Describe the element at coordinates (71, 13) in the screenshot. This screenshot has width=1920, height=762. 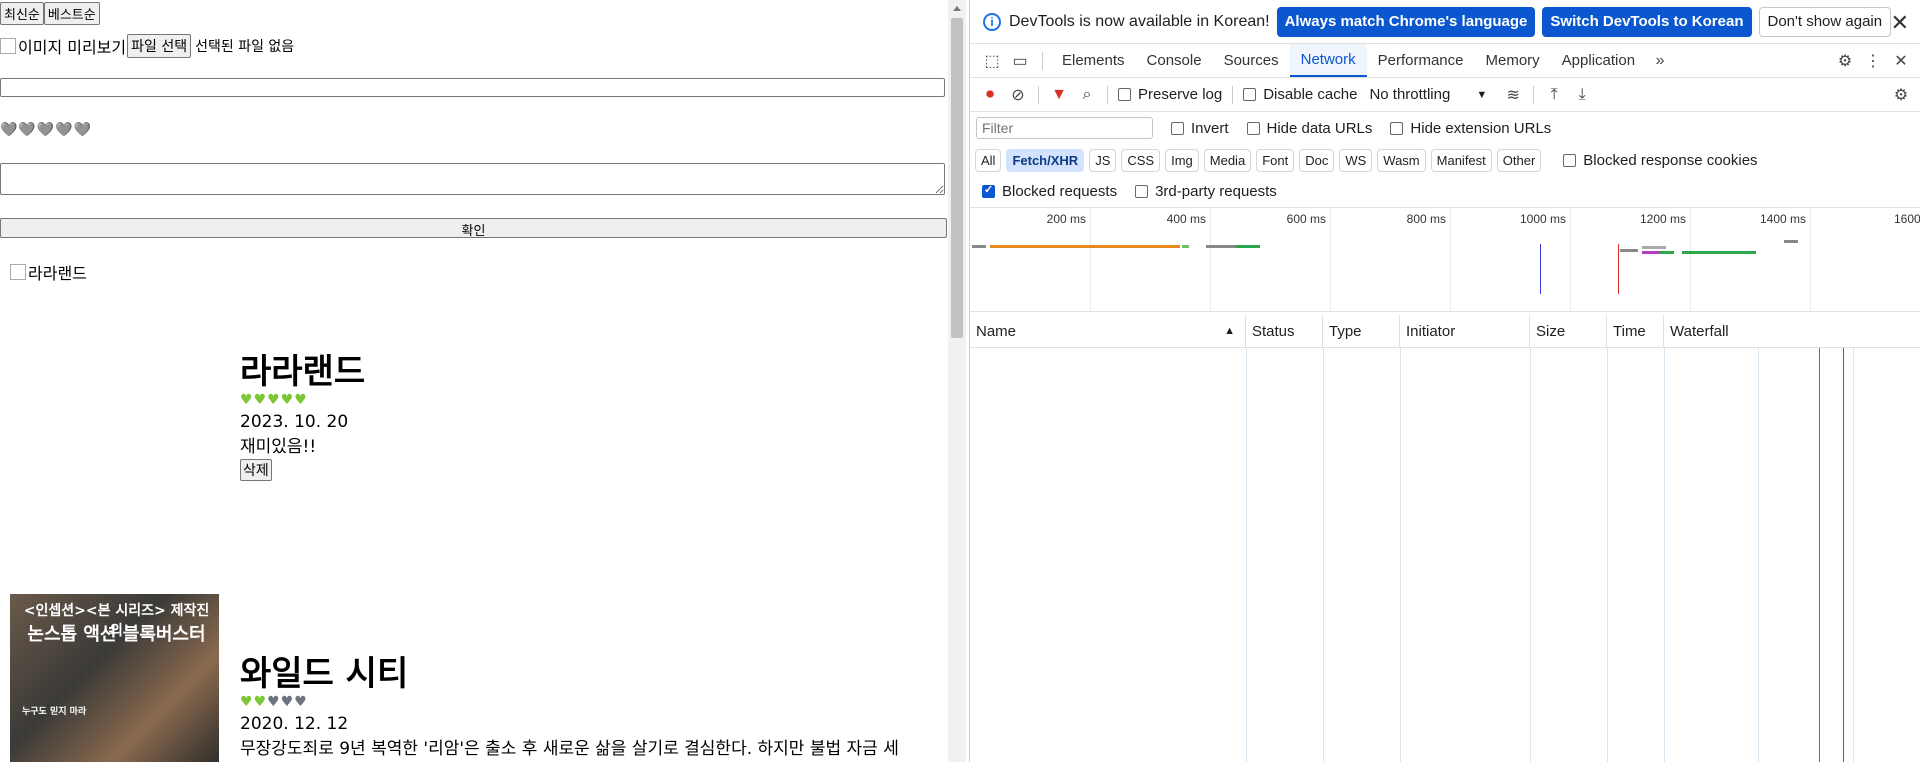
I see `sort-best-button: 베스트순` at that location.